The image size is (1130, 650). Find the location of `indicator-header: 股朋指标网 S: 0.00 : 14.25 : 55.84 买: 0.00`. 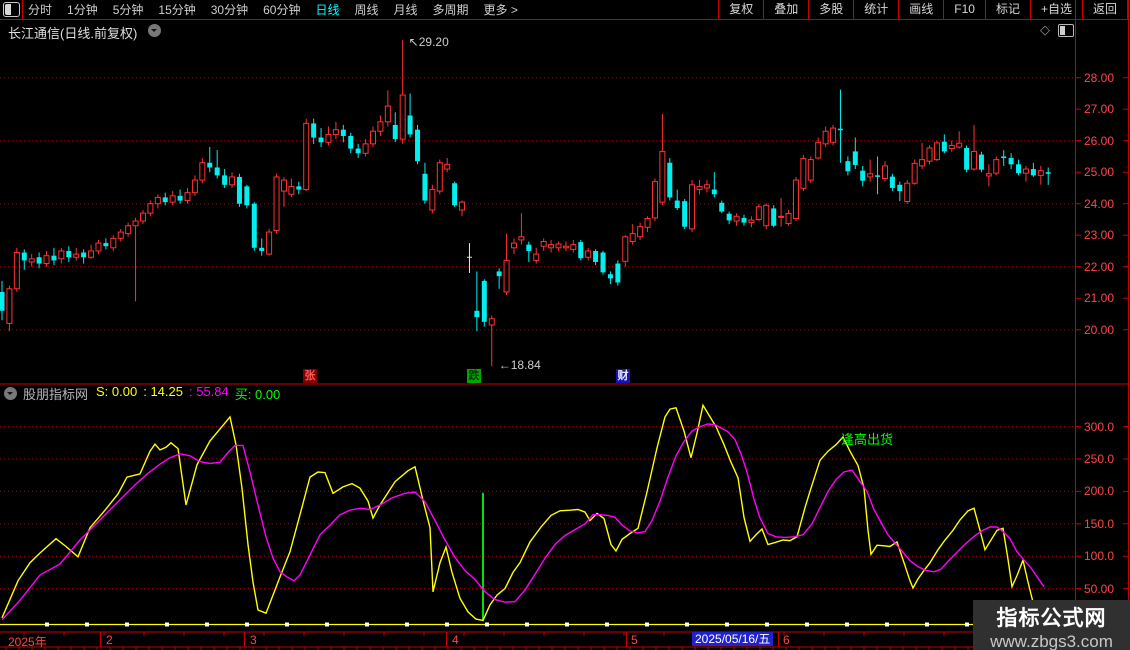

indicator-header: 股朋指标网 S: 0.00 : 14.25 : 55.84 买: 0.00 is located at coordinates (143, 393).